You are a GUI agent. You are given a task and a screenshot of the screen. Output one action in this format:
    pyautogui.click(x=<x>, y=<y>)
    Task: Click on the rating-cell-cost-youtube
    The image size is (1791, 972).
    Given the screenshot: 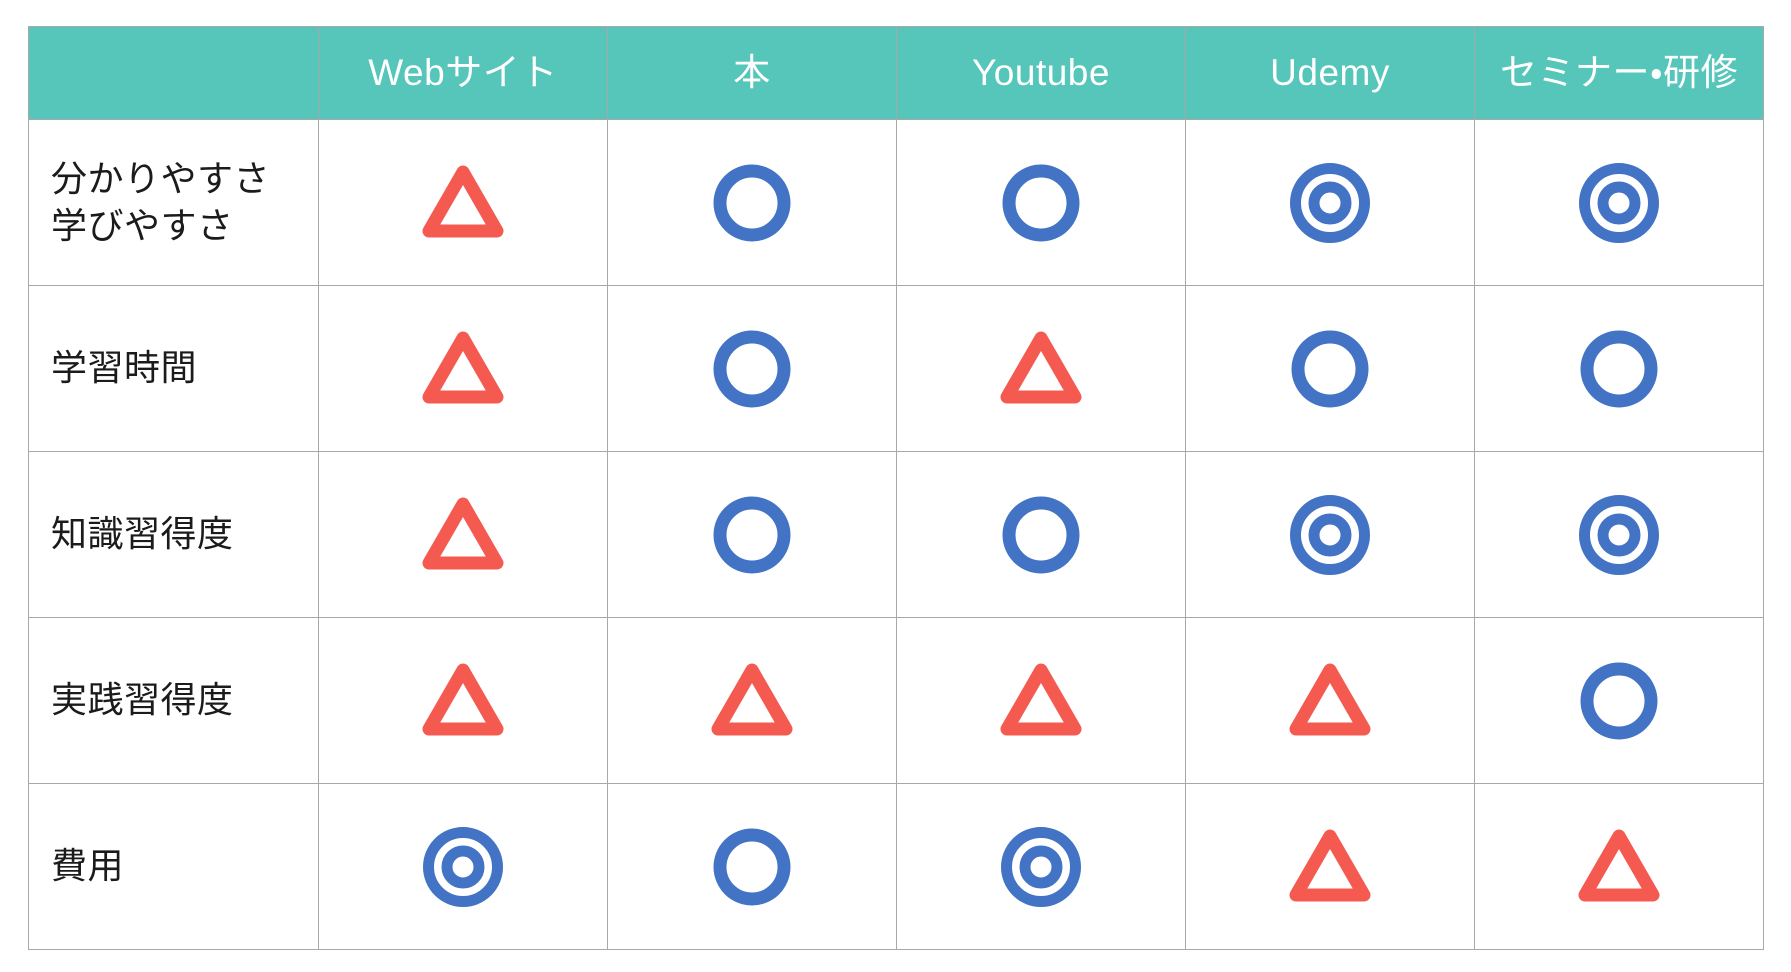 What is the action you would take?
    pyautogui.click(x=1041, y=866)
    